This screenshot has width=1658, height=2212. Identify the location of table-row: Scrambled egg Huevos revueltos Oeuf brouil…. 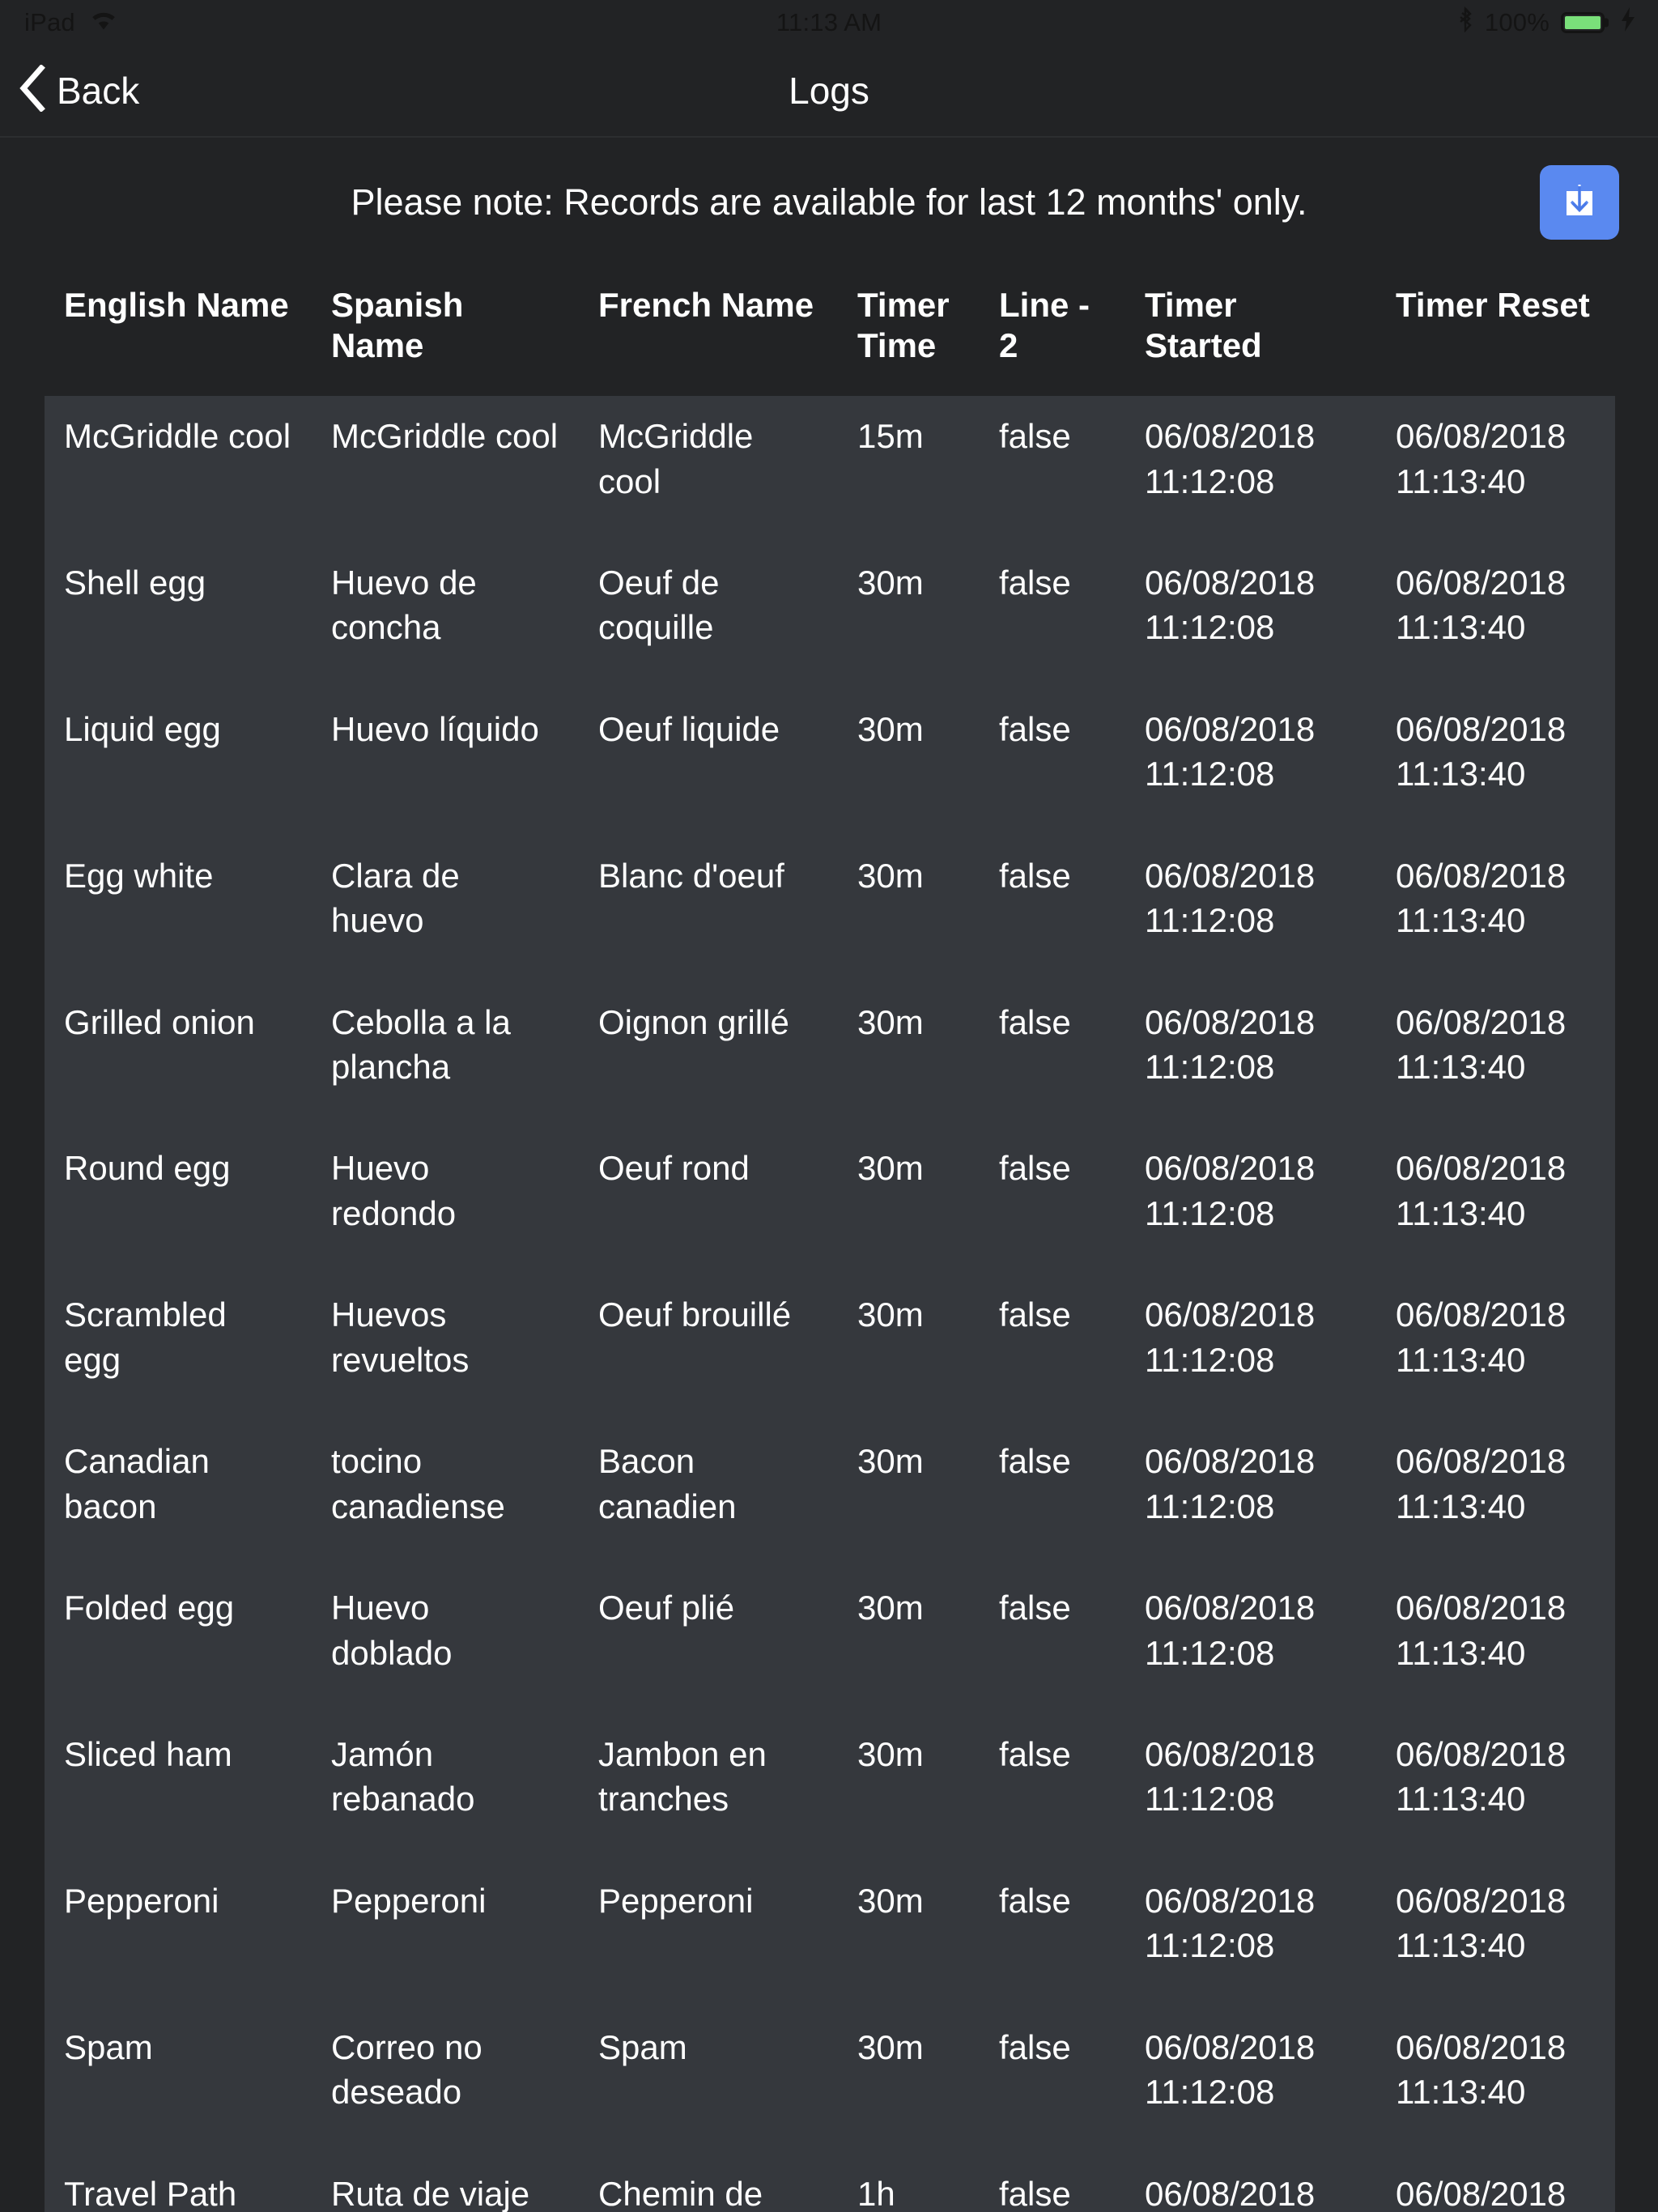
(830, 1348).